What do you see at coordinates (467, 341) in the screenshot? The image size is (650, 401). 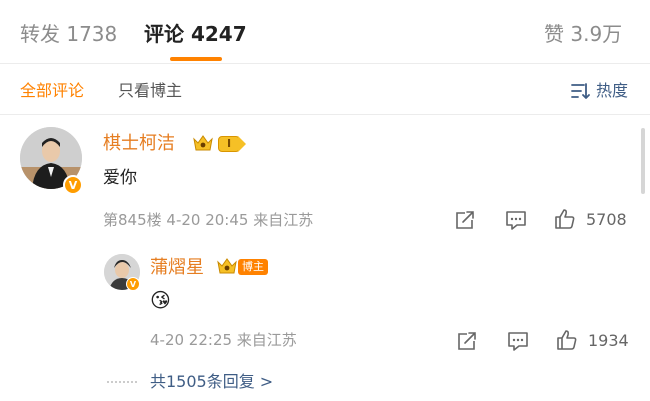 I see `reply-share-icon` at bounding box center [467, 341].